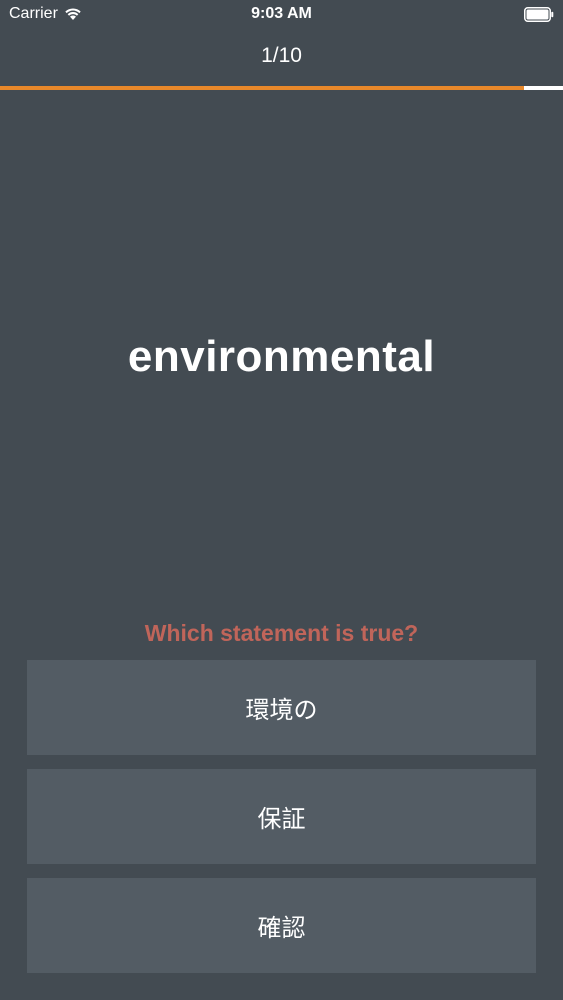 This screenshot has height=1000, width=563. I want to click on question-prompt: Which statement is true?, so click(281, 633).